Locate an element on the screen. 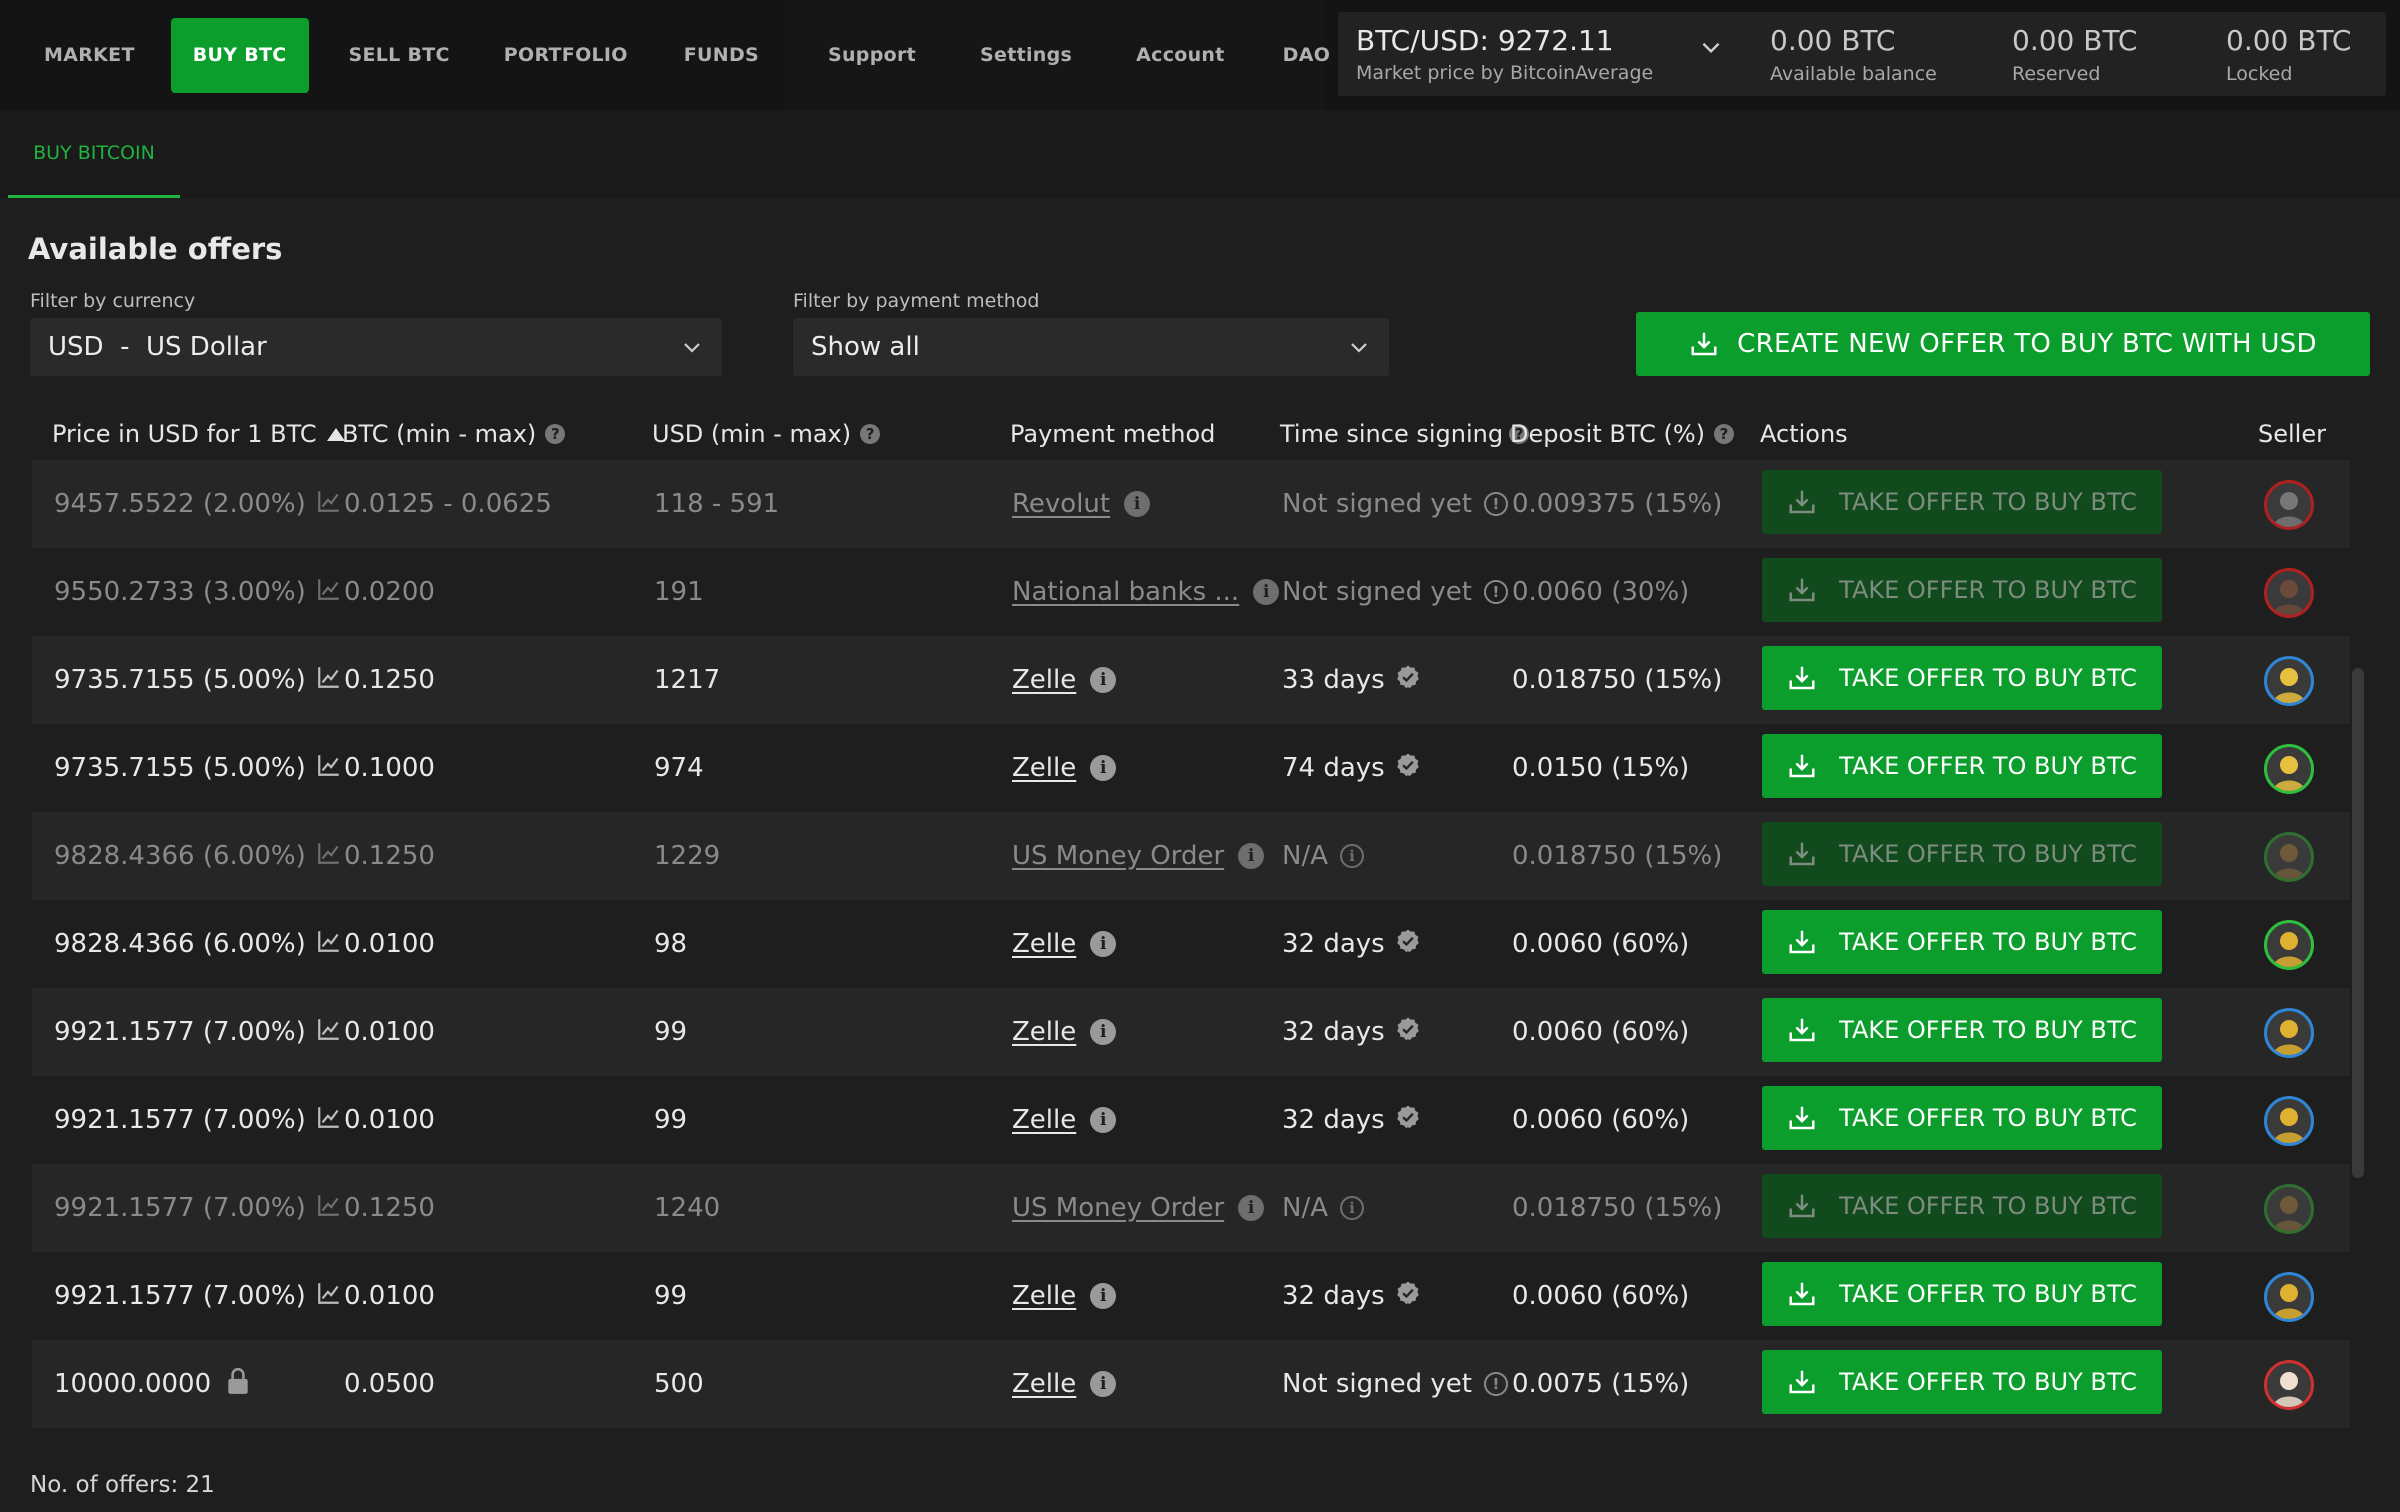  payment-method-link: Revolut is located at coordinates (1061, 504).